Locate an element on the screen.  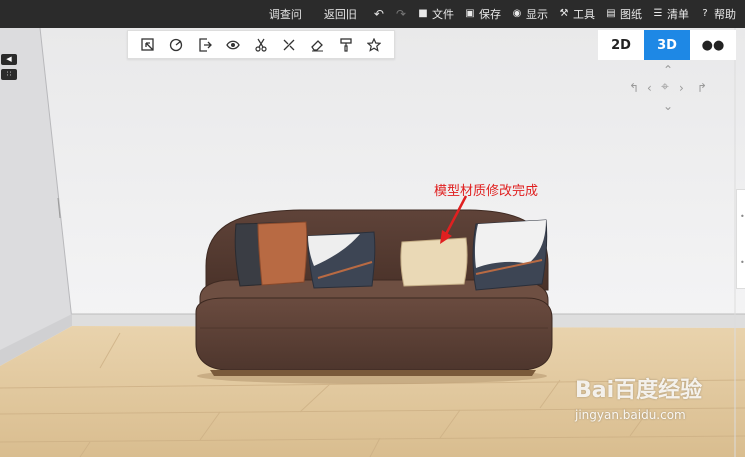
eye-icon is located at coordinates (233, 45).